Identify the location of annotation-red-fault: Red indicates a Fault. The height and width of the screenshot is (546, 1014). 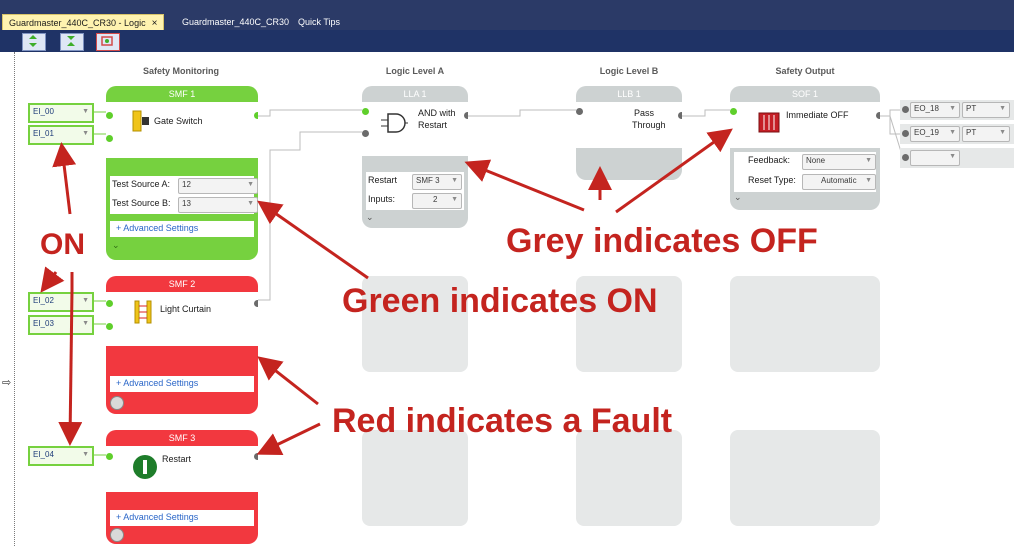
(502, 421).